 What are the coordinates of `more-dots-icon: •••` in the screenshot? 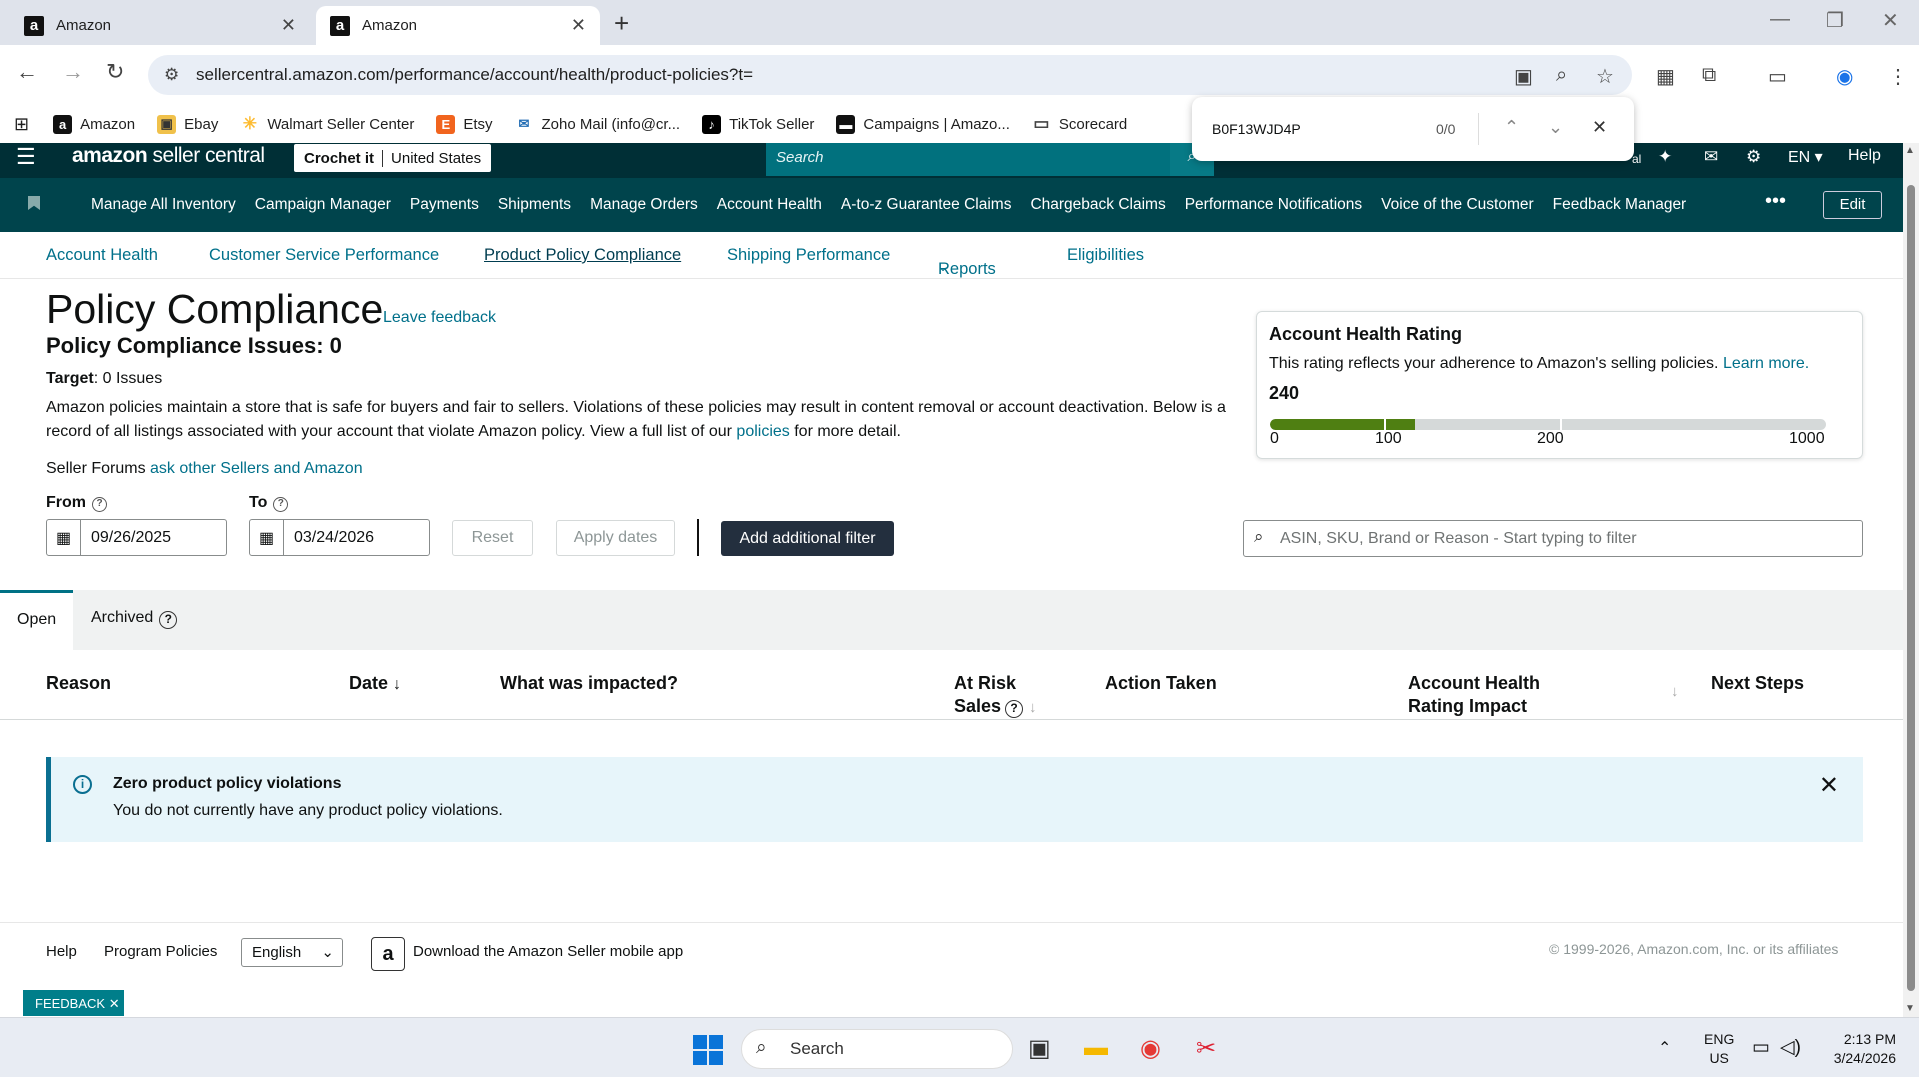 It's located at (1775, 201).